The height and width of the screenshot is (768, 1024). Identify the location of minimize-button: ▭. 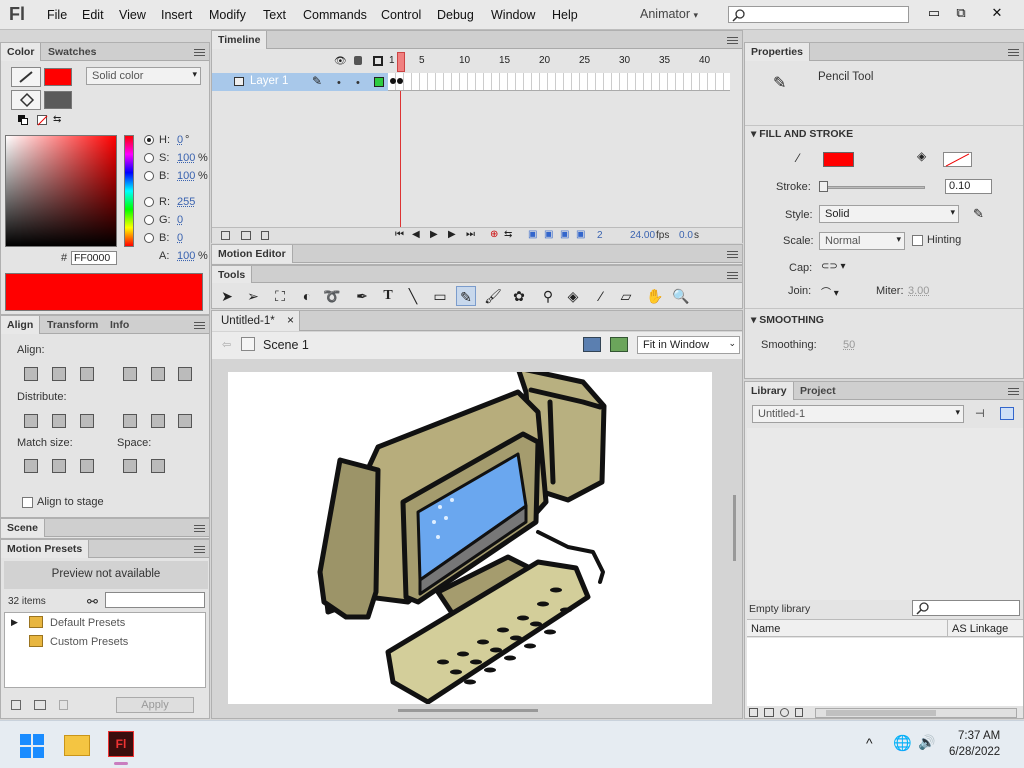
(934, 13).